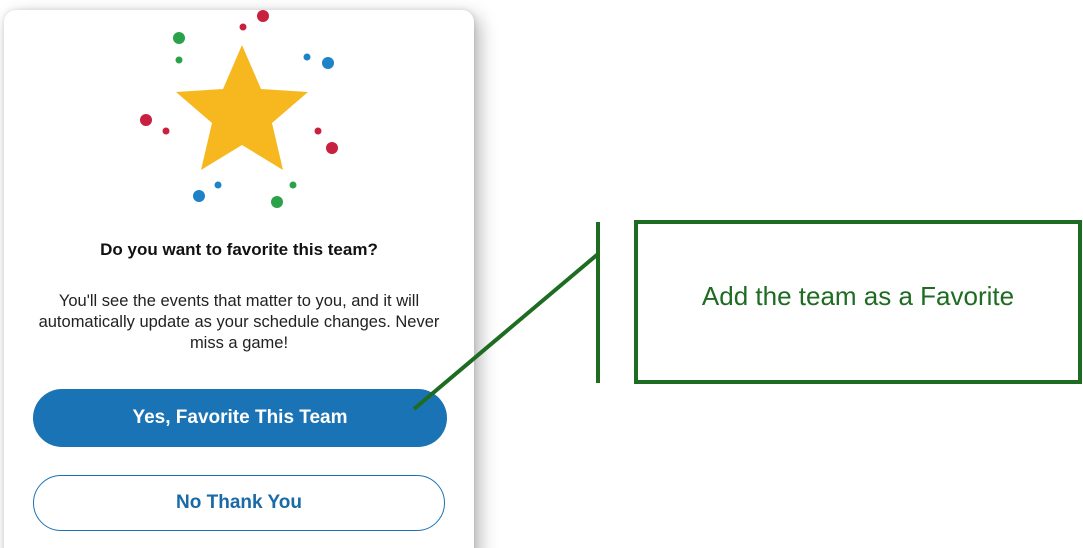 The height and width of the screenshot is (548, 1083). Describe the element at coordinates (239, 503) in the screenshot. I see `no-thank-you-button: No Thank You` at that location.